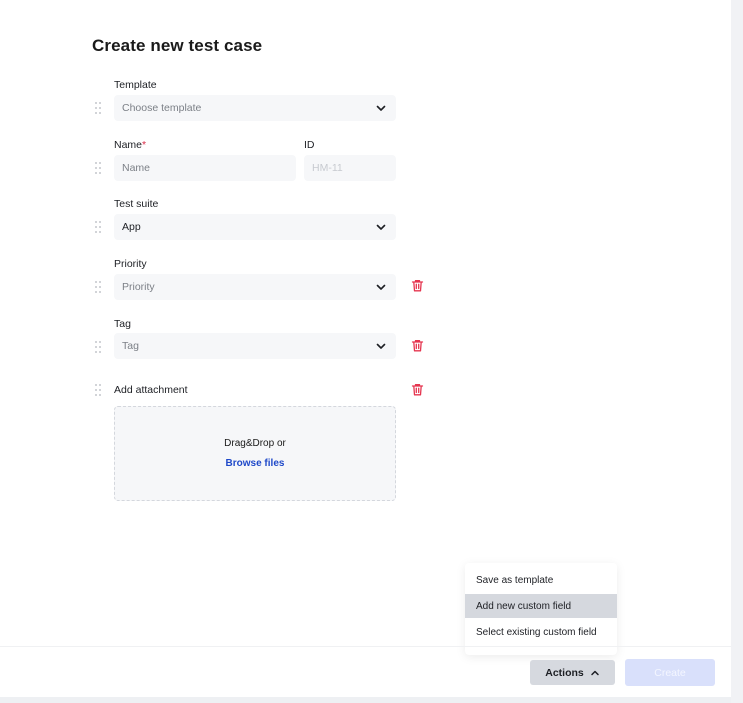  Describe the element at coordinates (541, 580) in the screenshot. I see `menu-item-save-as-template: Save as template` at that location.